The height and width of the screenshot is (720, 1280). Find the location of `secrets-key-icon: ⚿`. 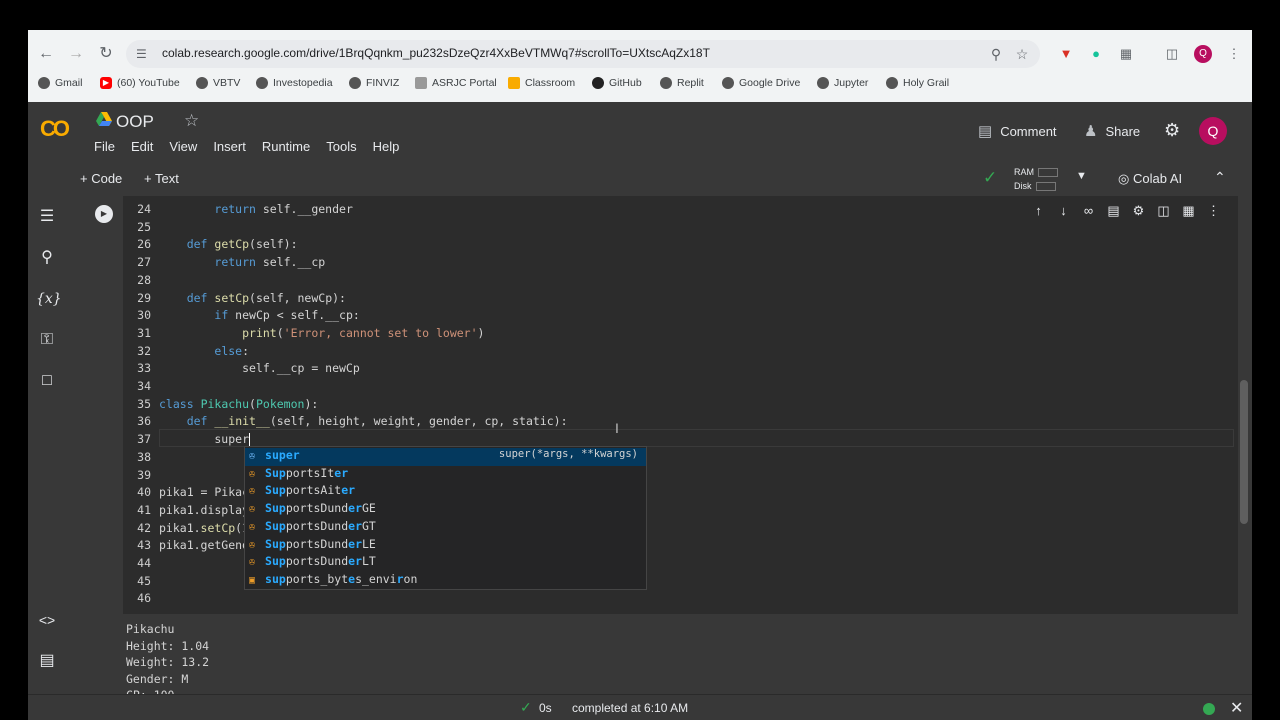

secrets-key-icon: ⚿ is located at coordinates (47, 340).